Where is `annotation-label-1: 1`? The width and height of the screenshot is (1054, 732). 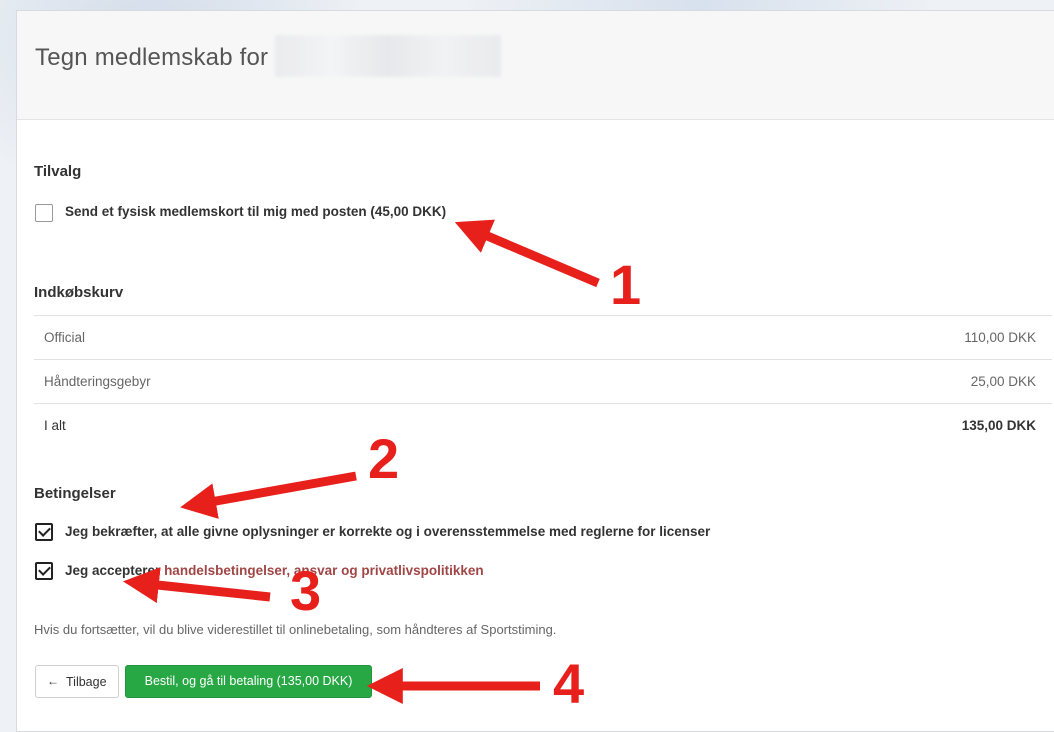 annotation-label-1: 1 is located at coordinates (625, 284).